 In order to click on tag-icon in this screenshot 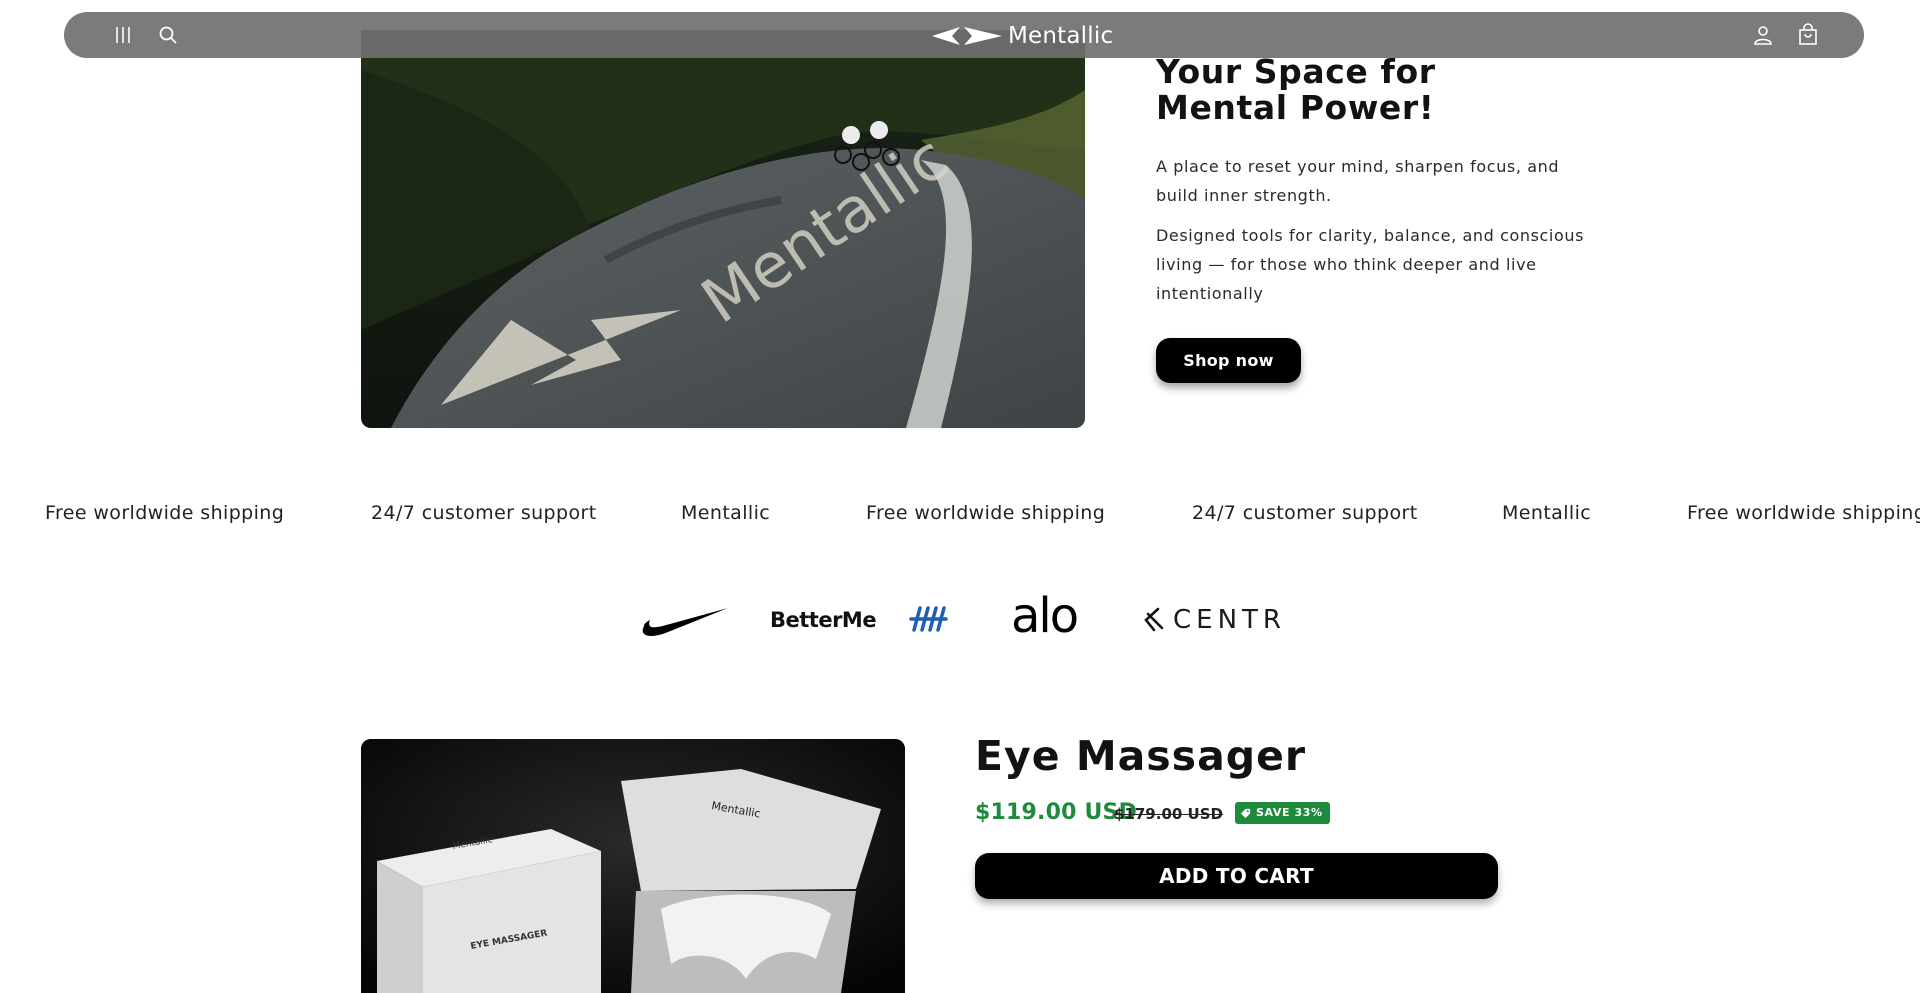, I will do `click(1245, 813)`.